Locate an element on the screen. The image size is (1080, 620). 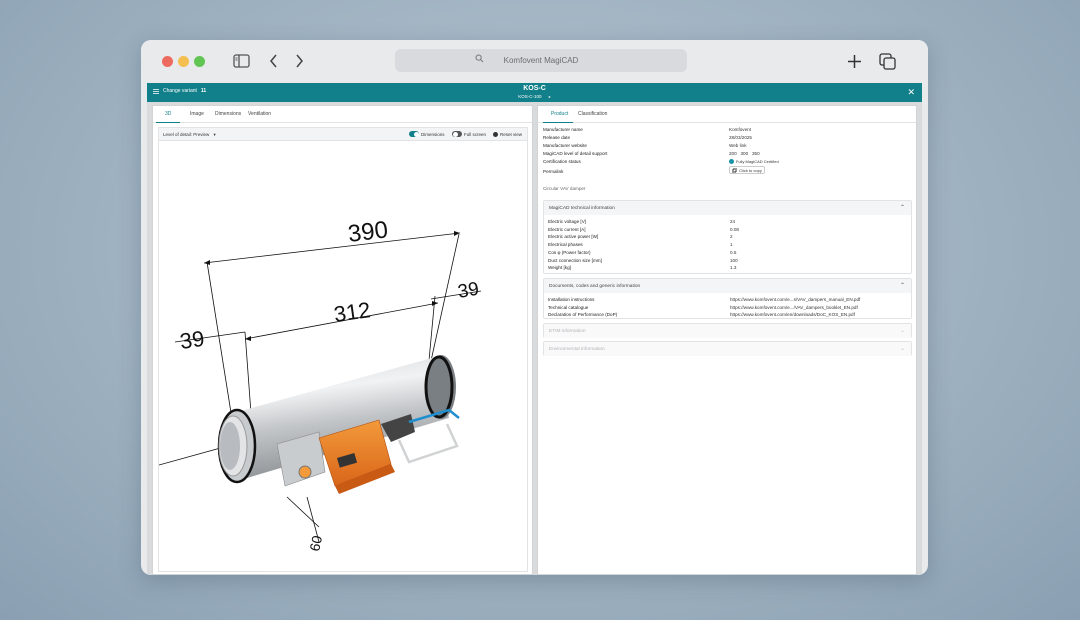
technical-info-header: MagiCAD technical information ⌃ is located at coordinates (727, 208).